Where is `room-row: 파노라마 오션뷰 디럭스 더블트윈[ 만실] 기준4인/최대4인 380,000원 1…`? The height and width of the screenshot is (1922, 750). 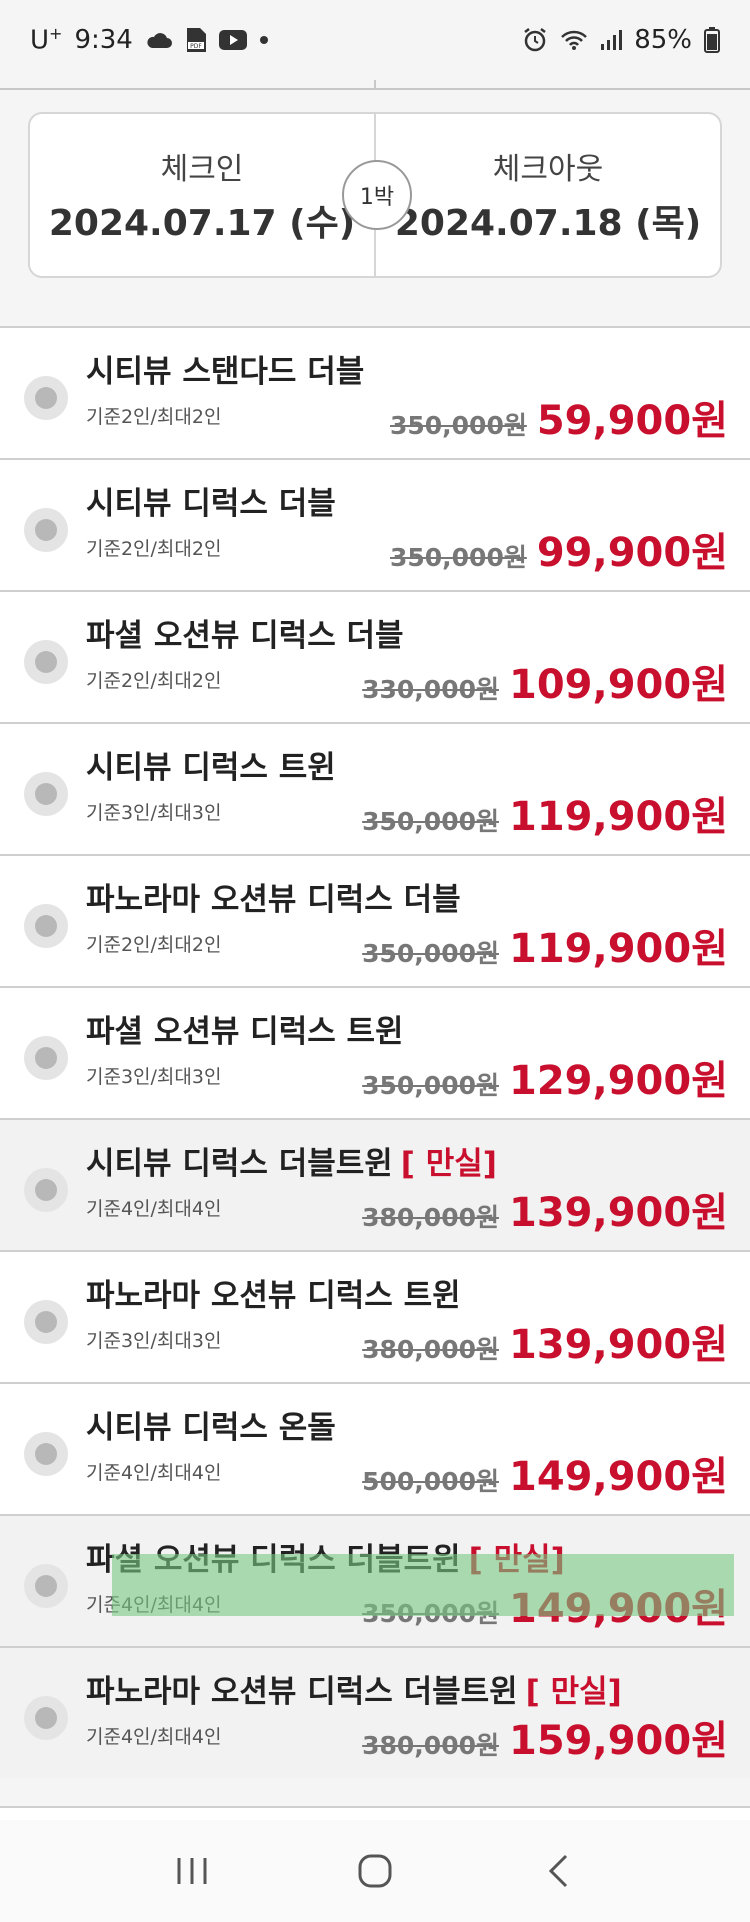
room-row: 파노라마 오션뷰 디럭스 더블트윈[ 만실] 기준4인/최대4인 380,000원 1… is located at coordinates (375, 1712).